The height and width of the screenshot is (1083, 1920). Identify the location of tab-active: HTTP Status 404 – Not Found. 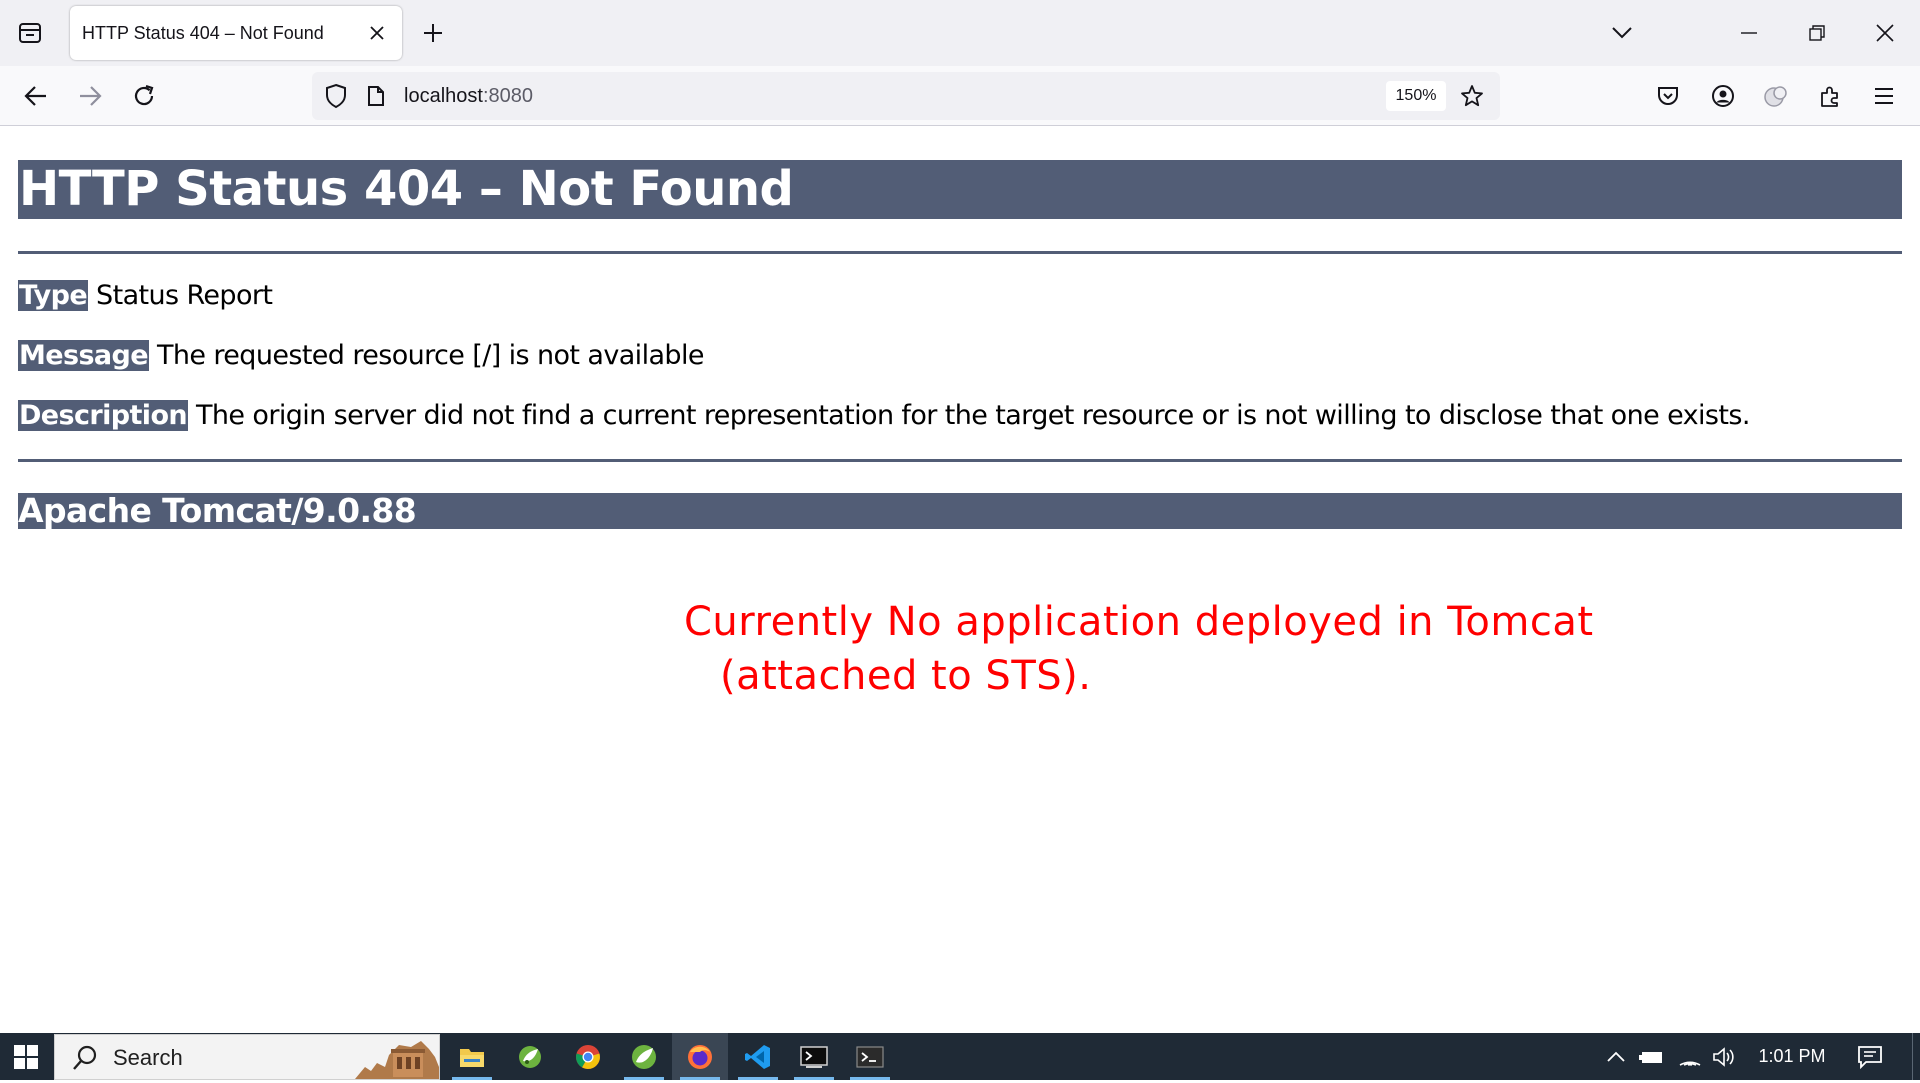
(236, 33).